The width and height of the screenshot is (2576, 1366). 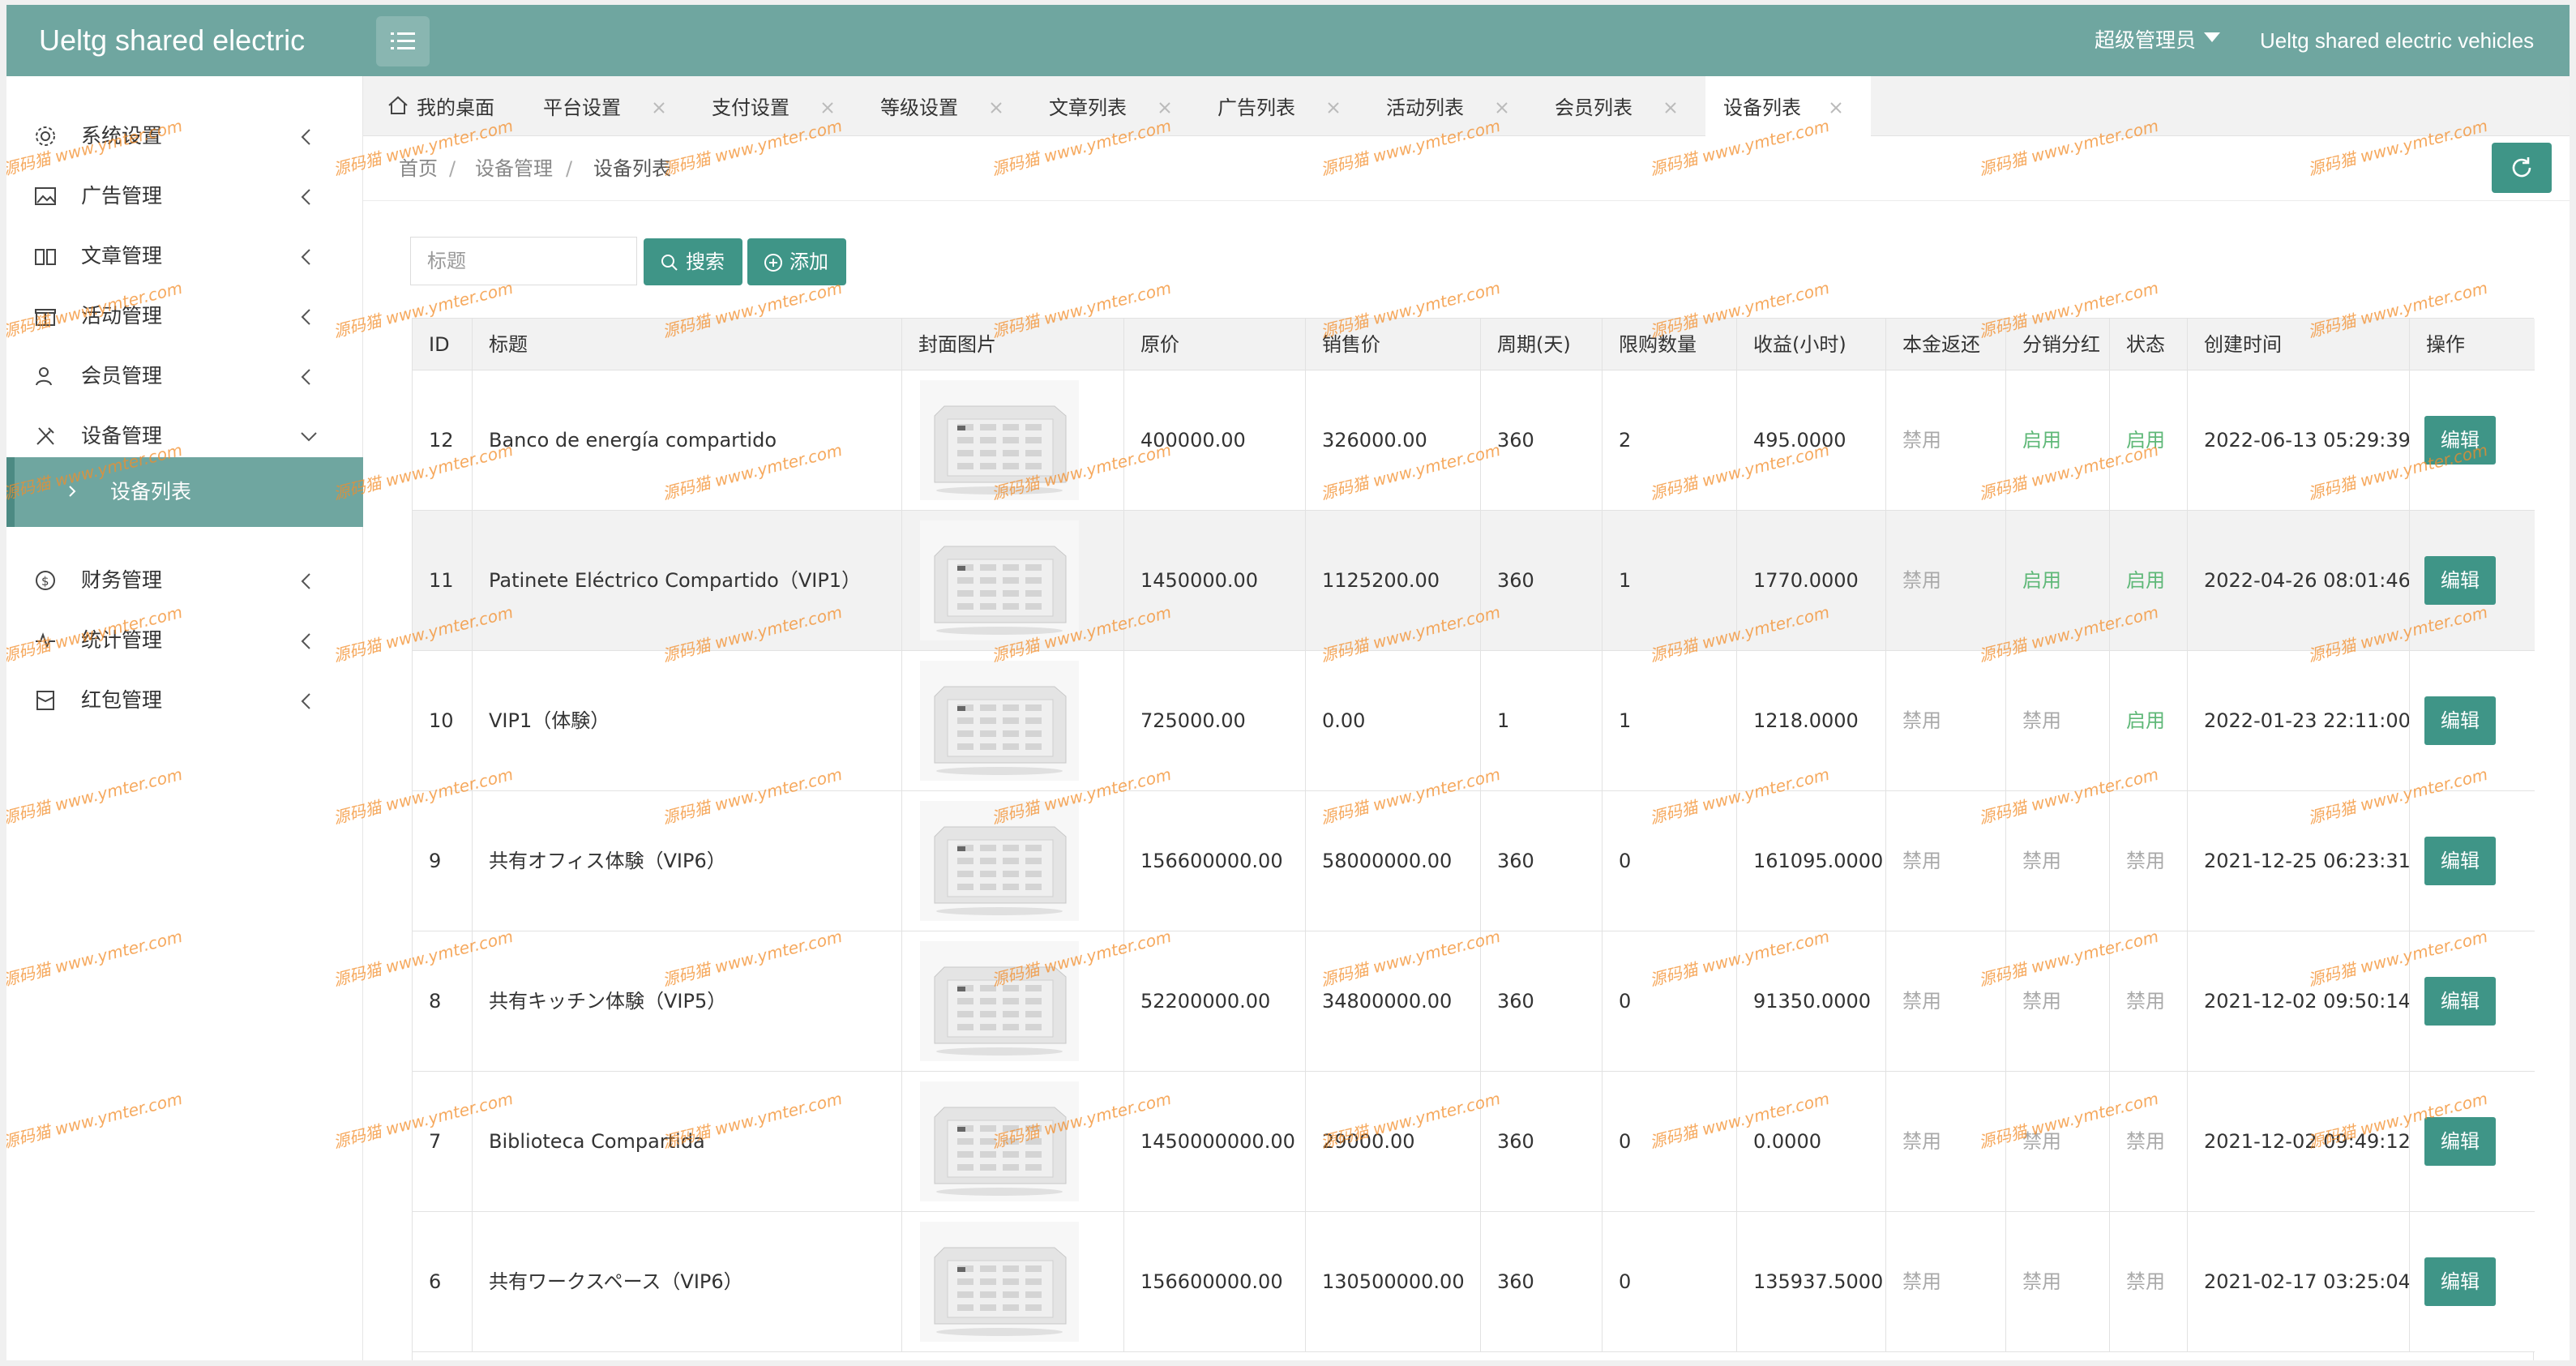 I want to click on sidebar-item-8: 红包管理, so click(x=184, y=700).